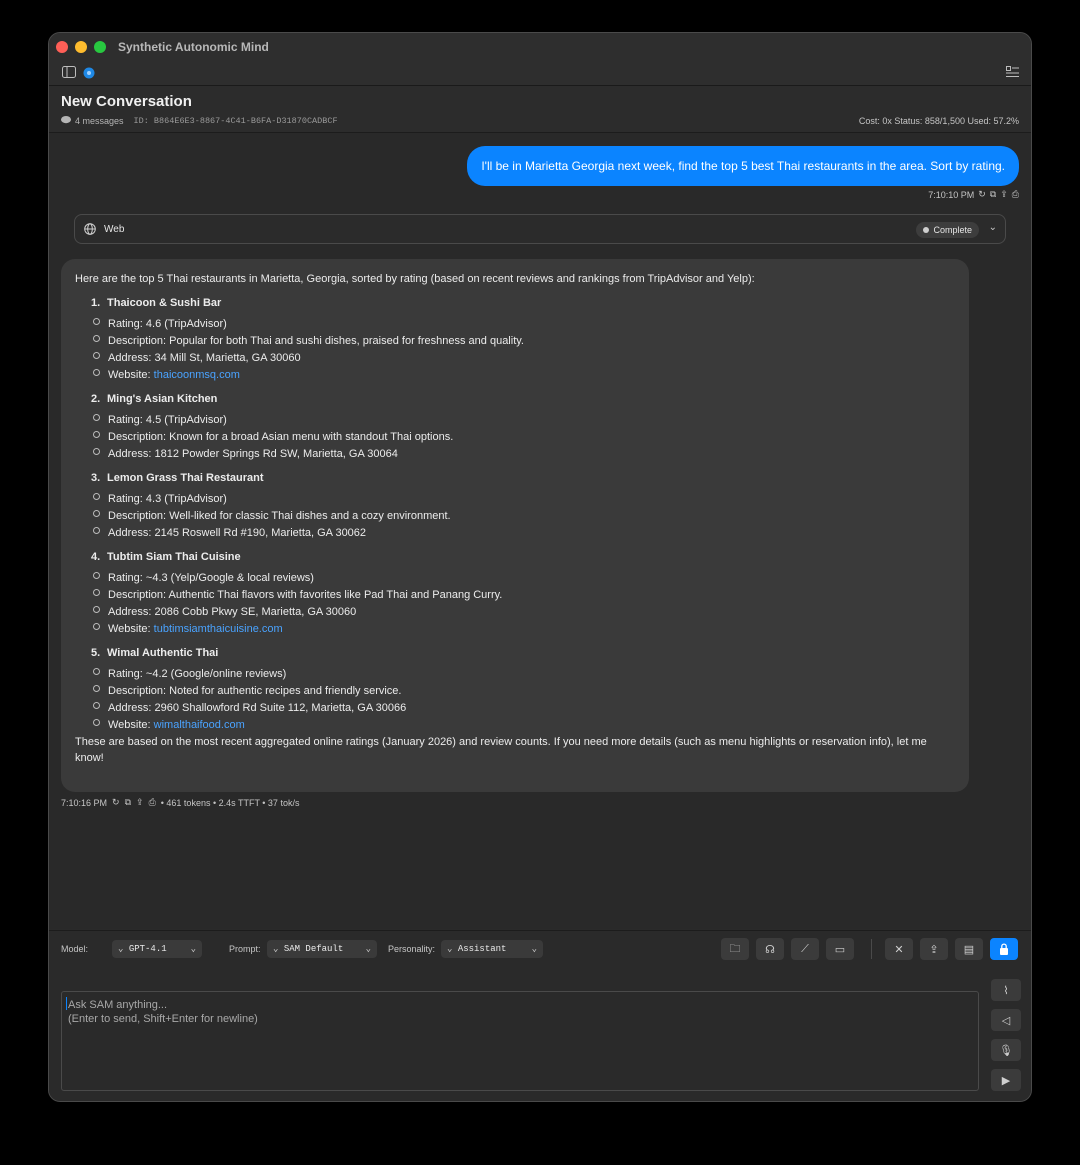  Describe the element at coordinates (199, 725) in the screenshot. I see `website-link: wimalthaifood.com` at that location.